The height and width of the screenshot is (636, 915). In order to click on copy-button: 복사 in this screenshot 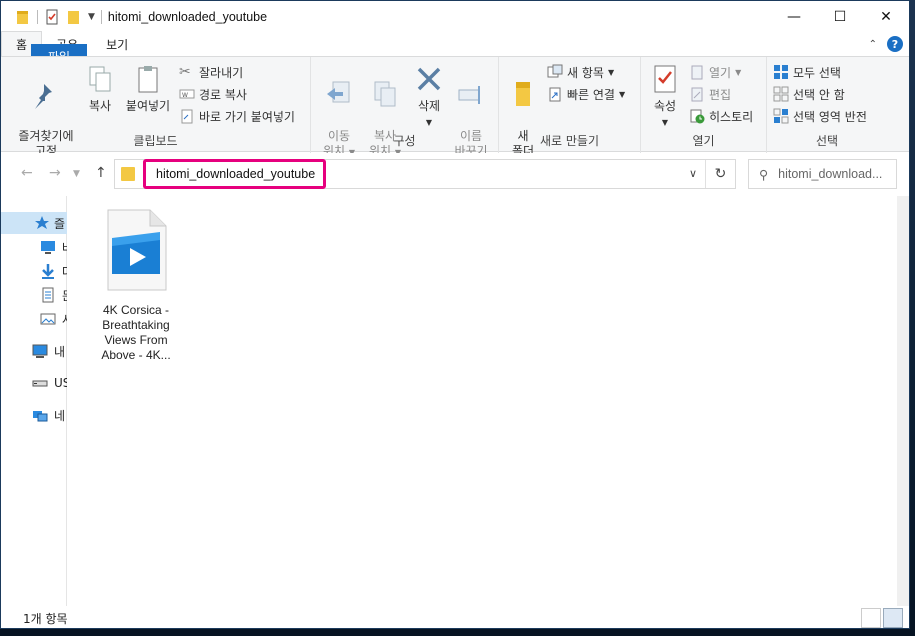, I will do `click(100, 88)`.